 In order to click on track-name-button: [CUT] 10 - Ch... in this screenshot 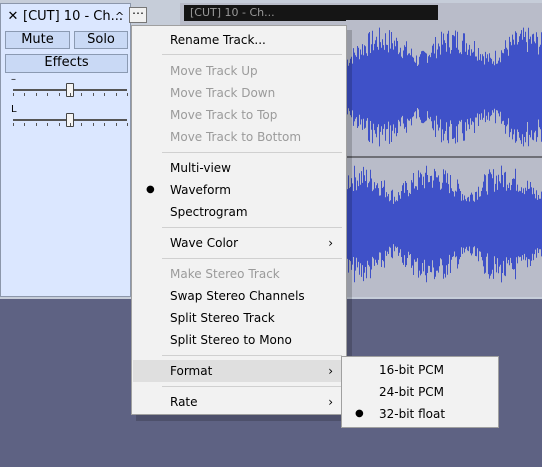, I will do `click(73, 17)`.